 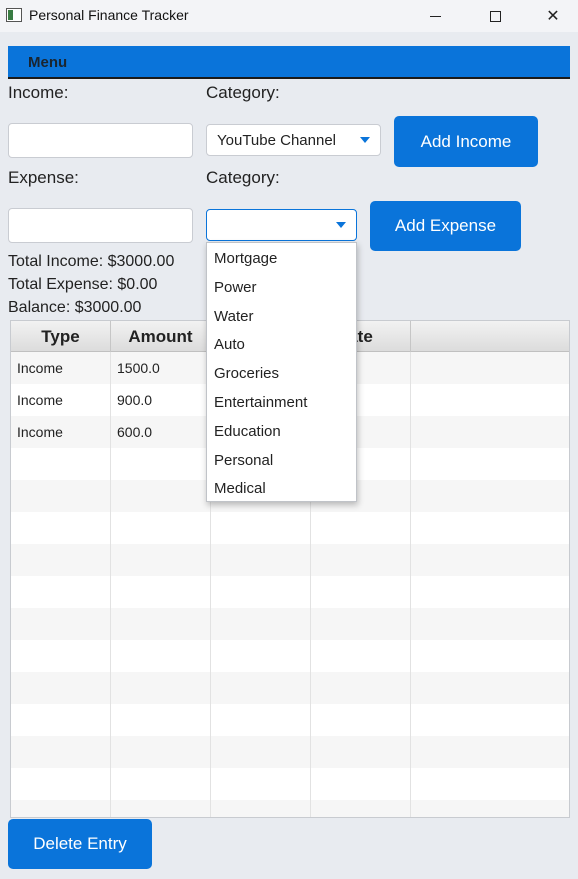 What do you see at coordinates (289, 16) in the screenshot?
I see `title-bar: Personal Finance Tracker ✕` at bounding box center [289, 16].